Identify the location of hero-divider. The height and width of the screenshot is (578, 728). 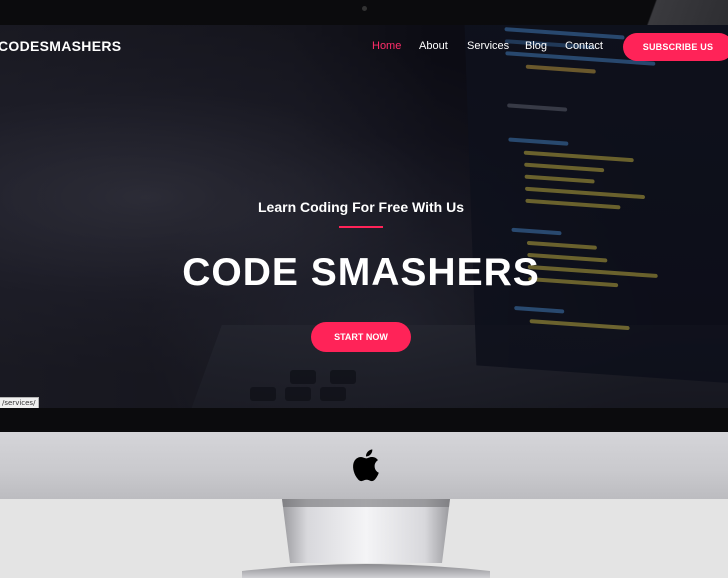
(361, 227).